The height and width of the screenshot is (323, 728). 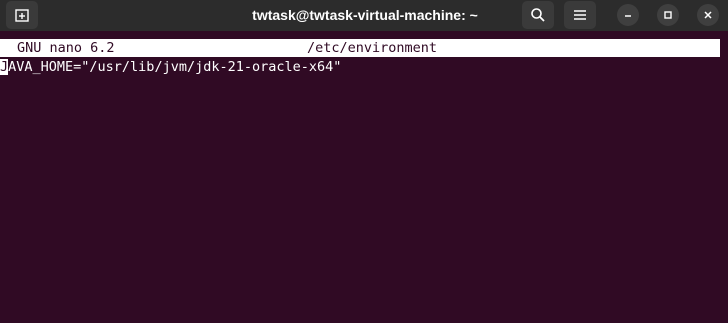 I want to click on close-button, so click(x=708, y=15).